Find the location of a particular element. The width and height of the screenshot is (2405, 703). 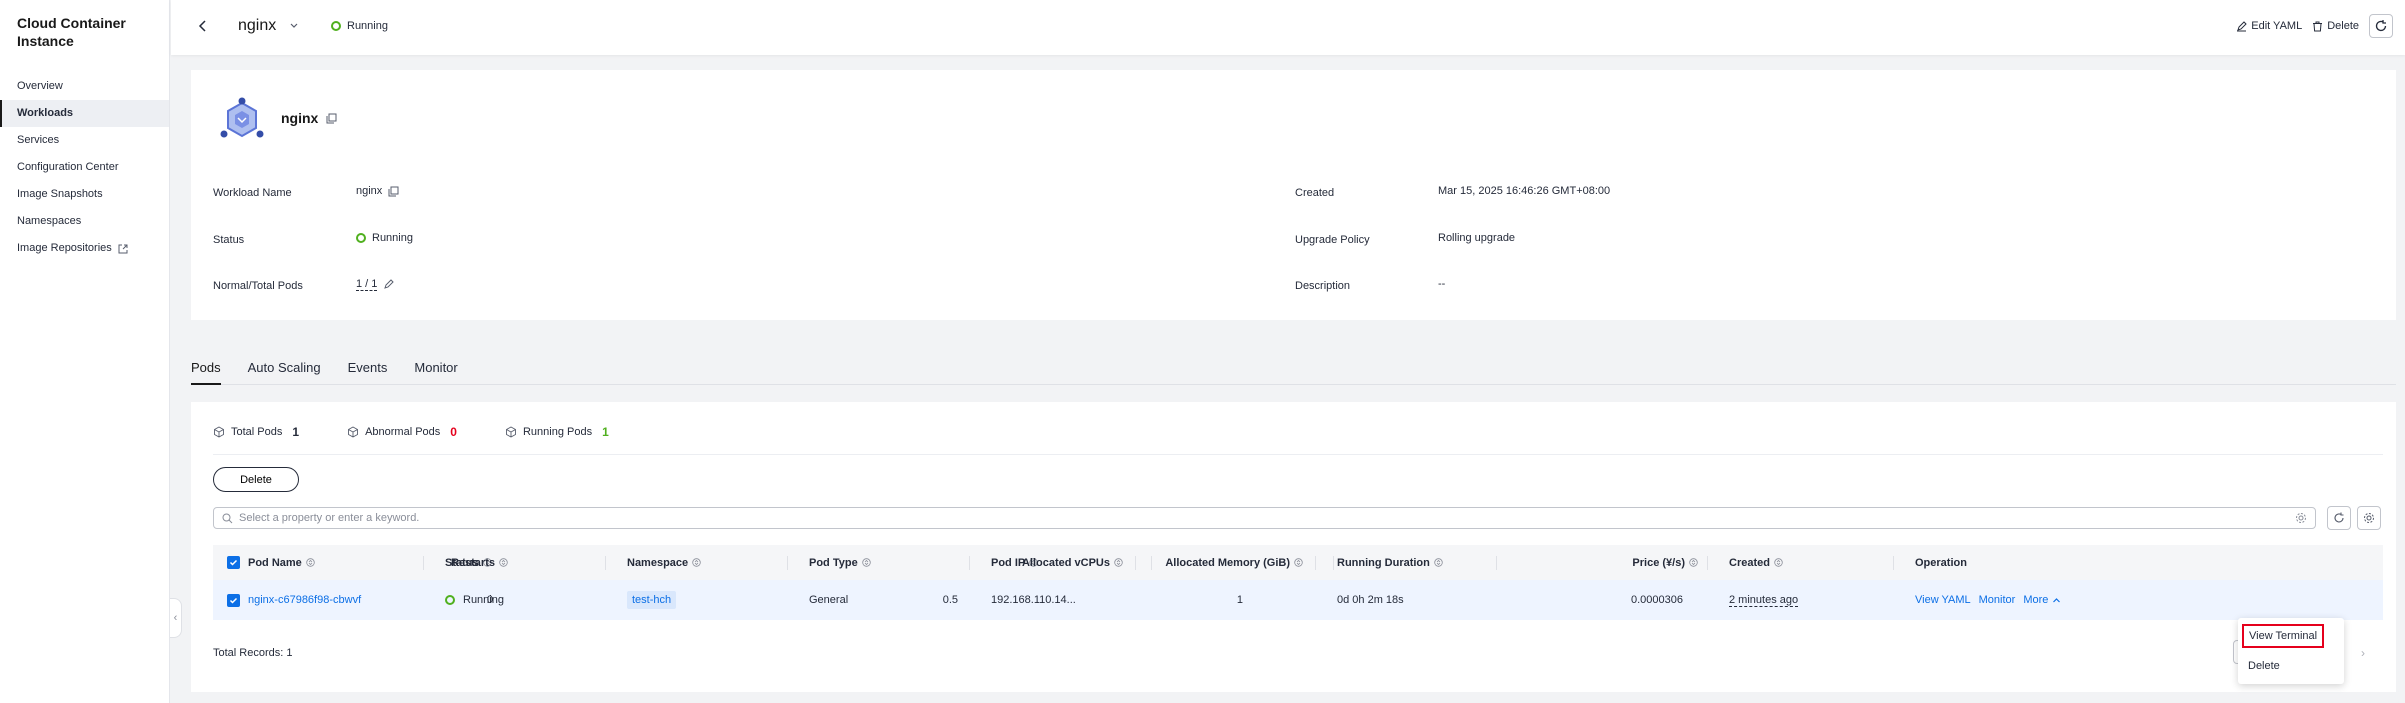

workload-name-label: Workload Name is located at coordinates (252, 193).